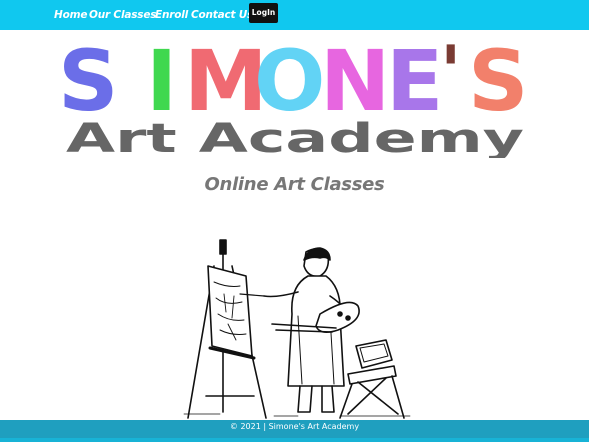 This screenshot has width=589, height=442. I want to click on page-subtitle: Online Art Classes, so click(294, 184).